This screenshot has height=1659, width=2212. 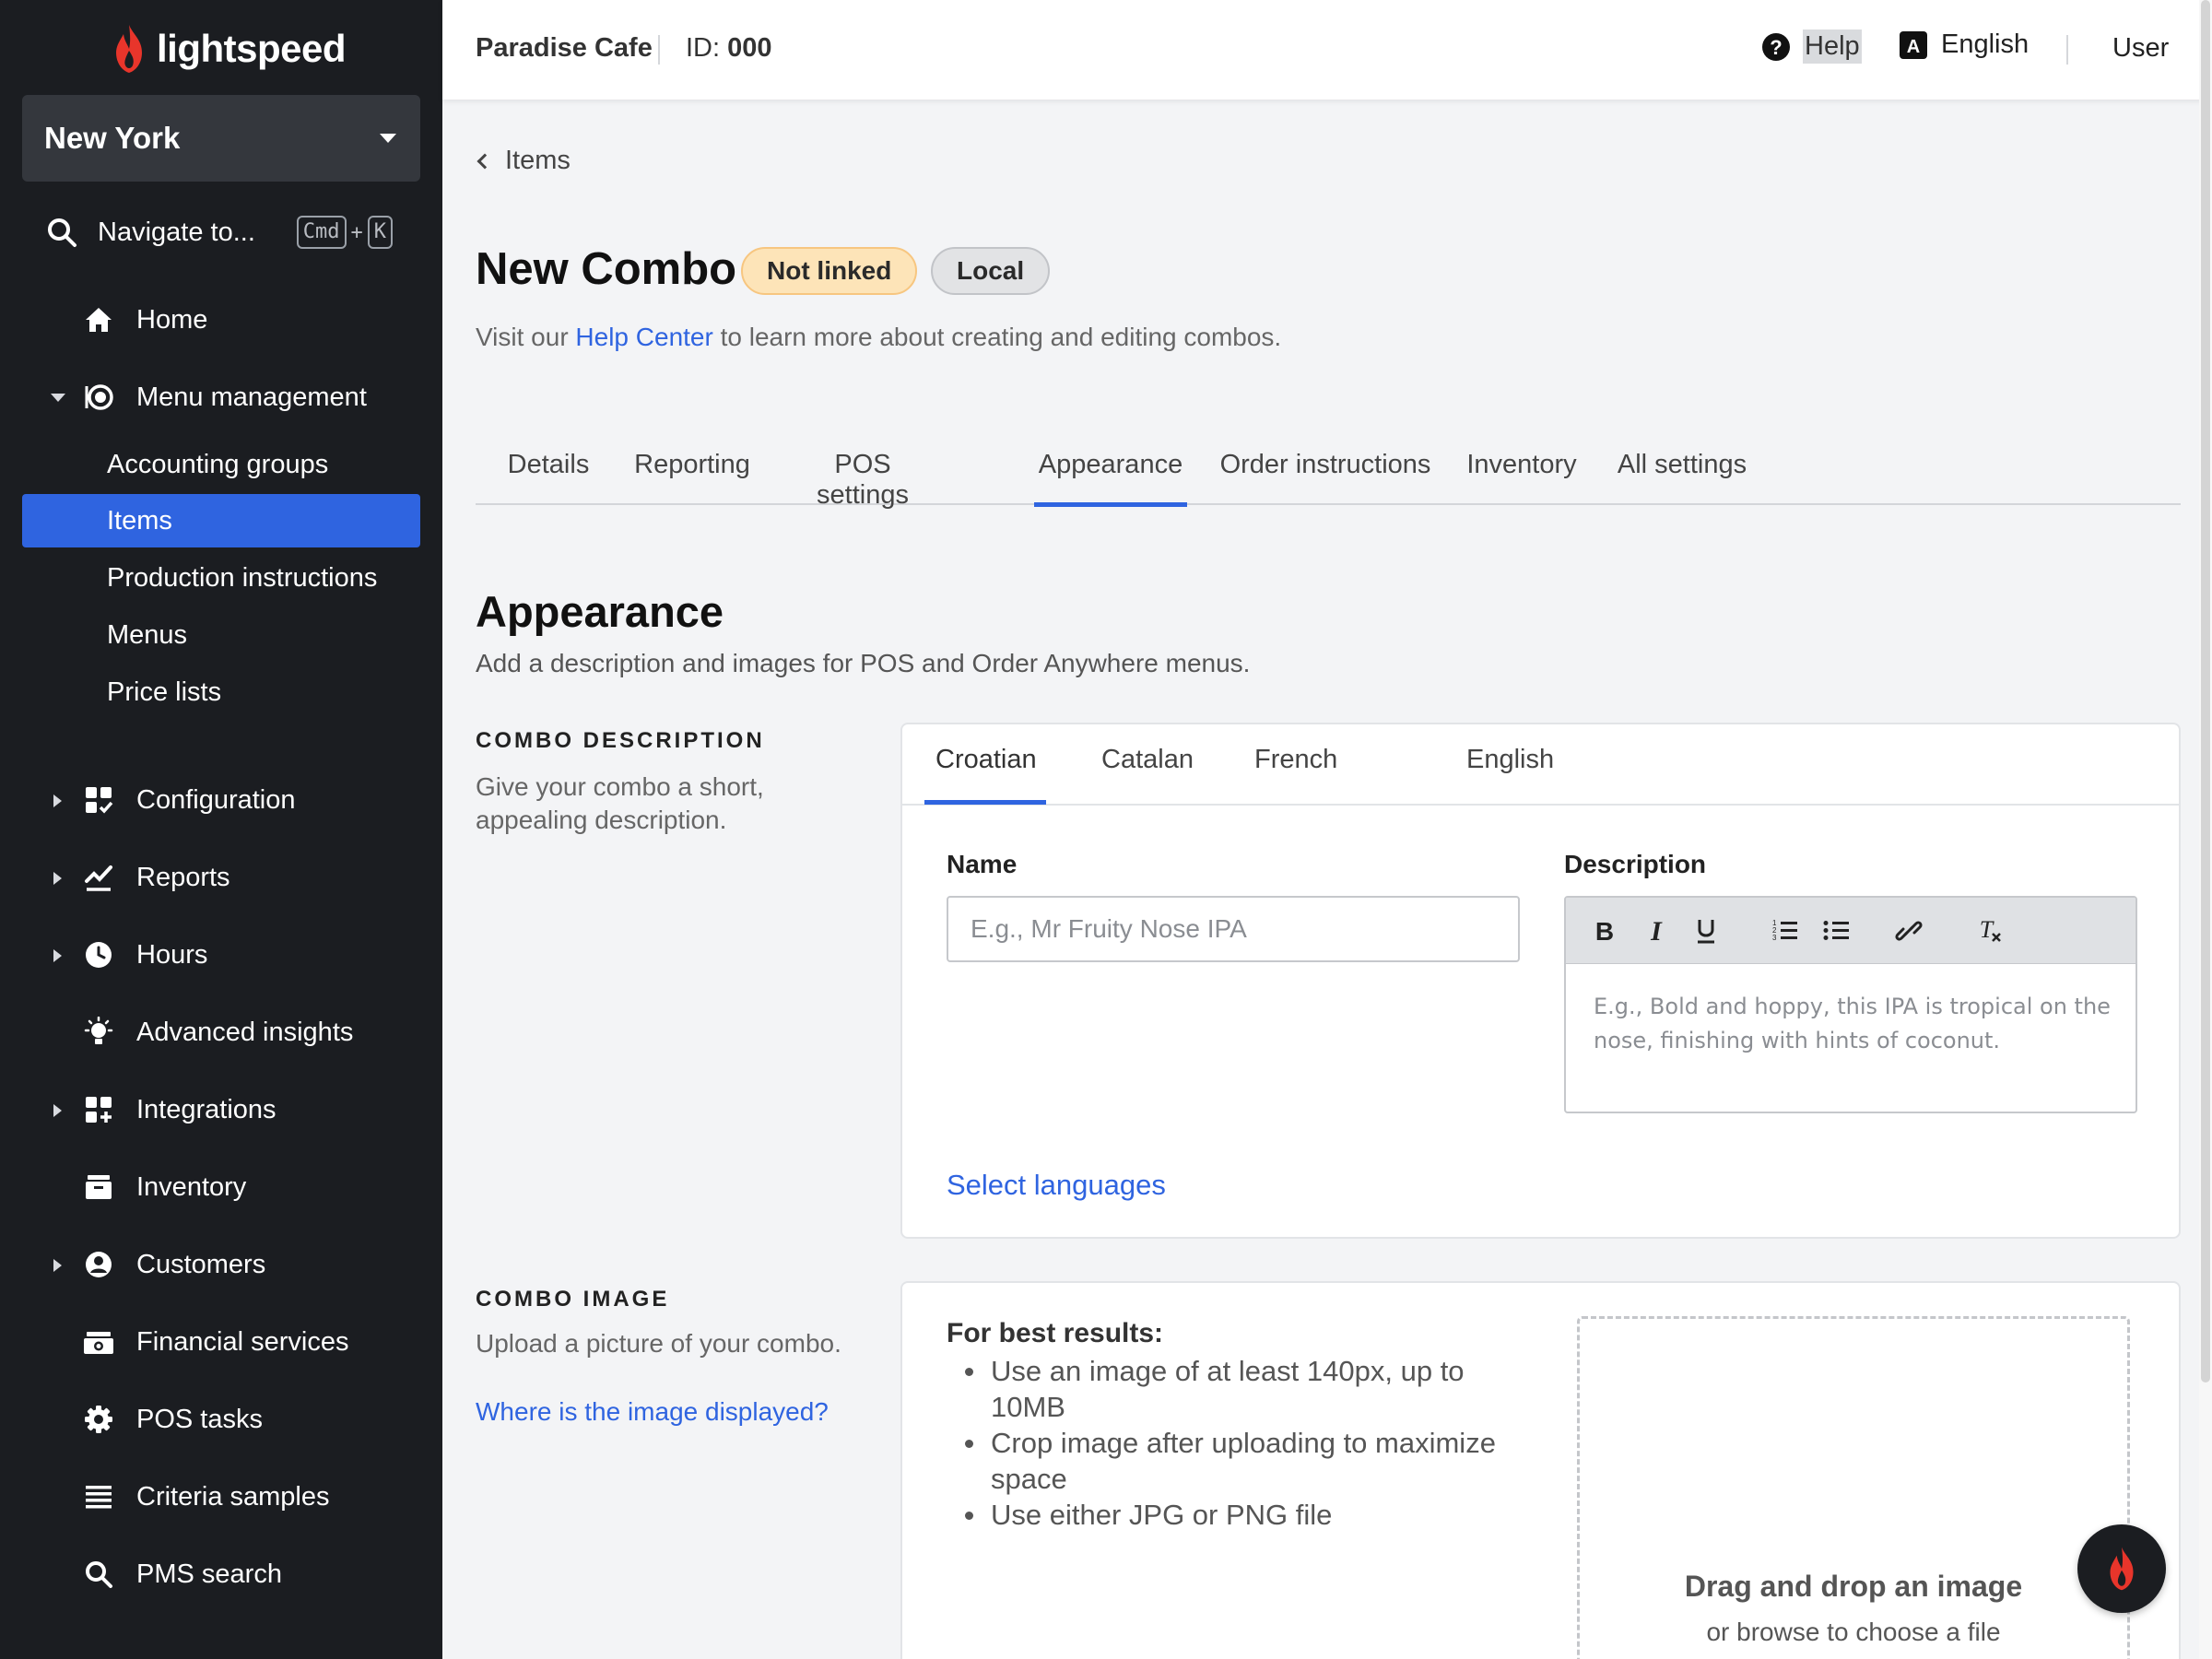 What do you see at coordinates (1836, 930) in the screenshot?
I see `bullet-list-icon` at bounding box center [1836, 930].